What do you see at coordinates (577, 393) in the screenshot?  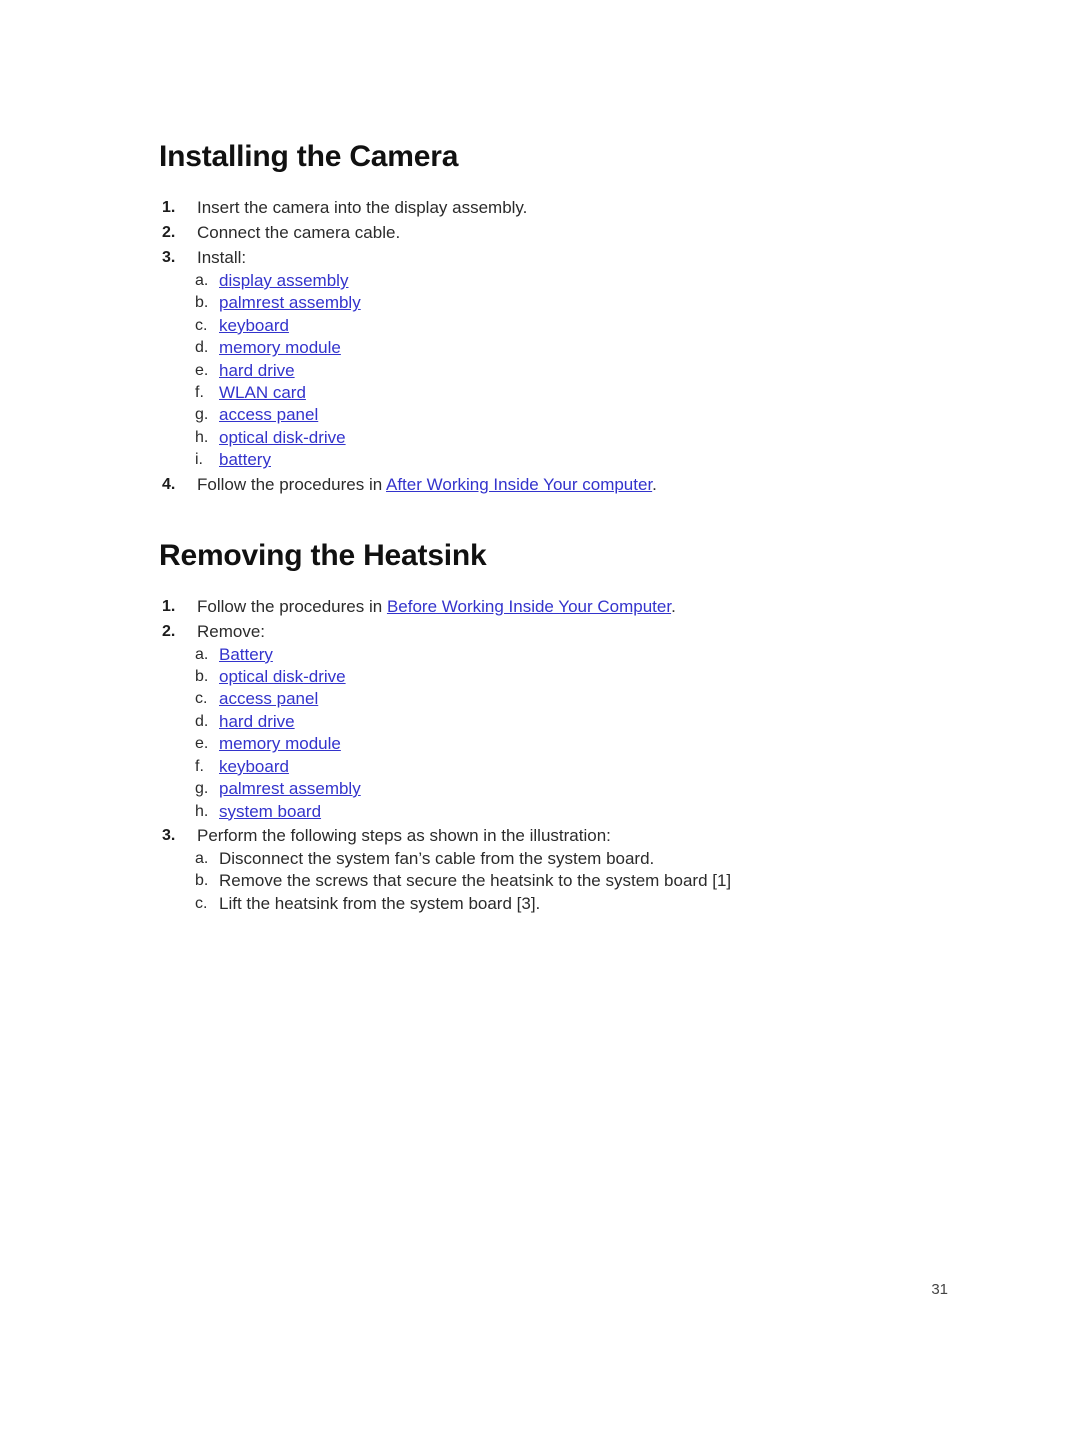 I see `list-item: f. WLAN card` at bounding box center [577, 393].